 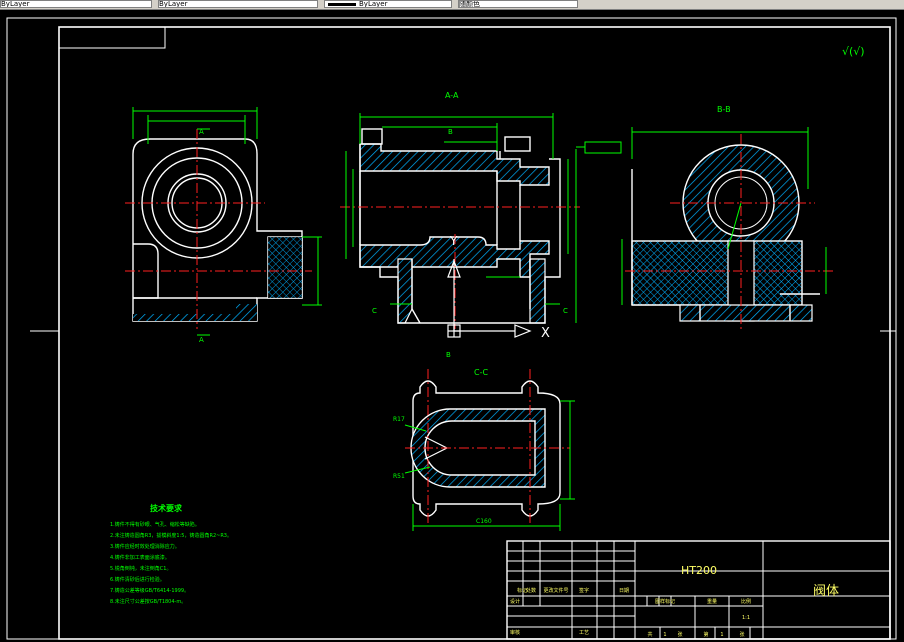 I want to click on title-label-sheet-unit: 张, so click(x=679, y=634).